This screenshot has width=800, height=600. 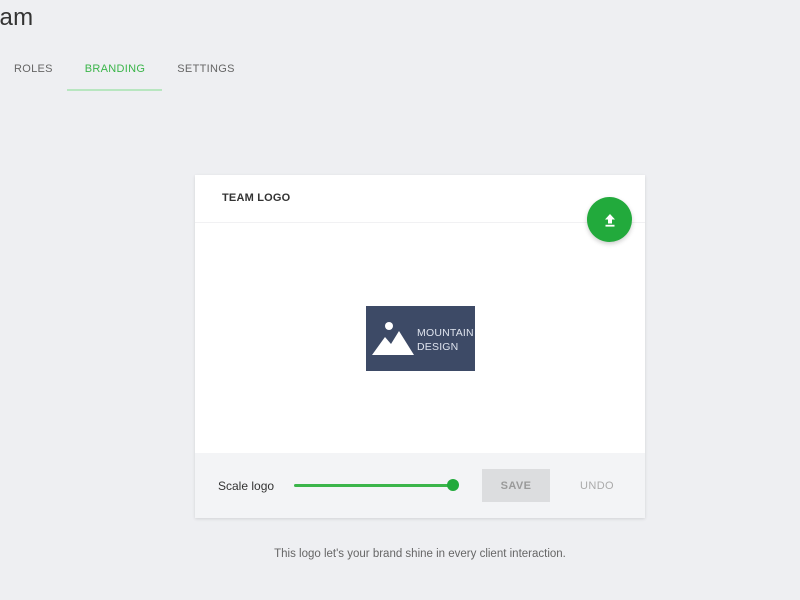 What do you see at coordinates (256, 198) in the screenshot?
I see `card-title: TEAM LOGO` at bounding box center [256, 198].